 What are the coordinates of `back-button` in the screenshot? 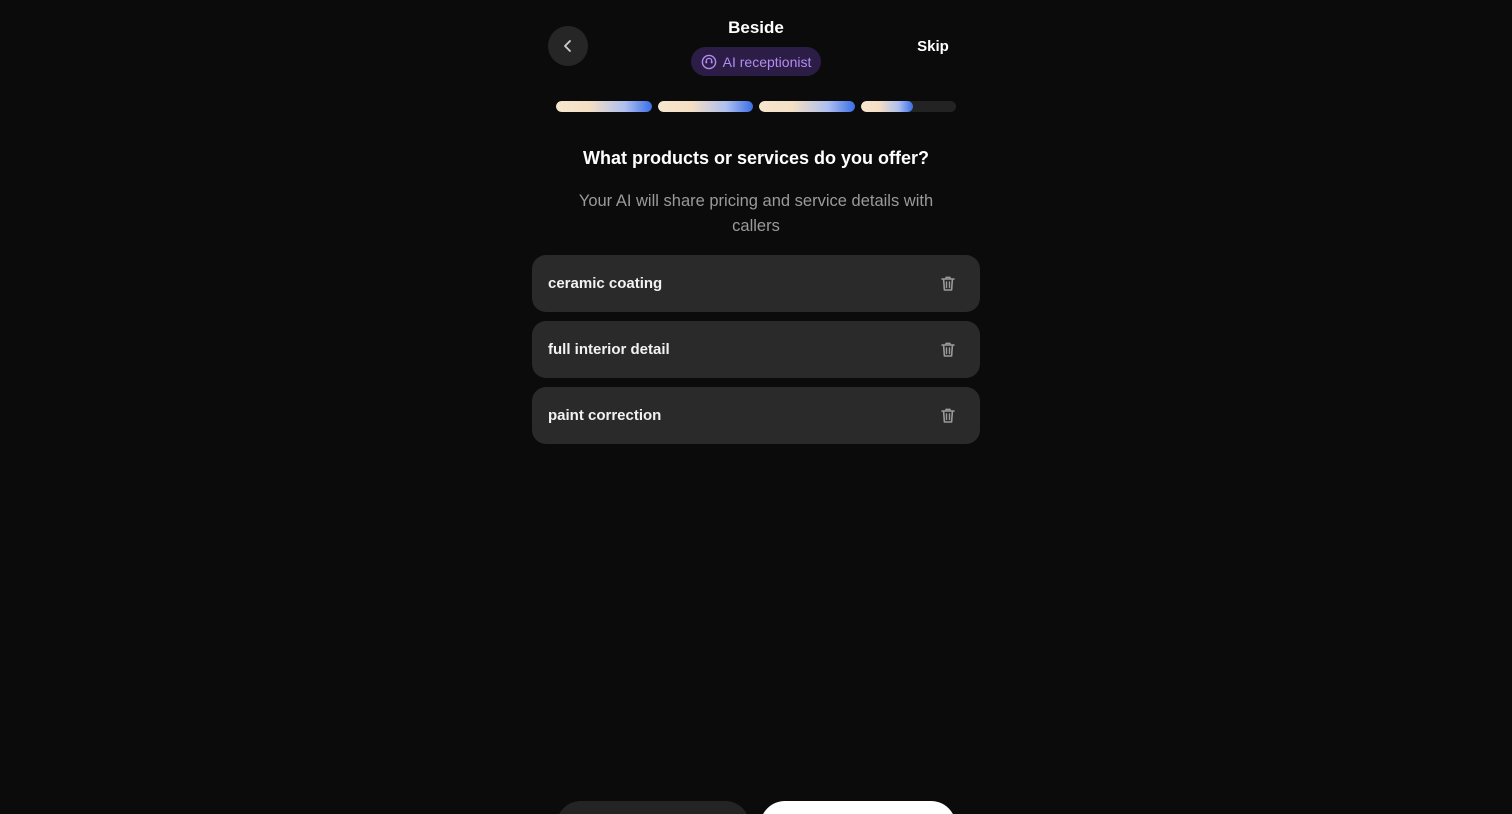 It's located at (568, 46).